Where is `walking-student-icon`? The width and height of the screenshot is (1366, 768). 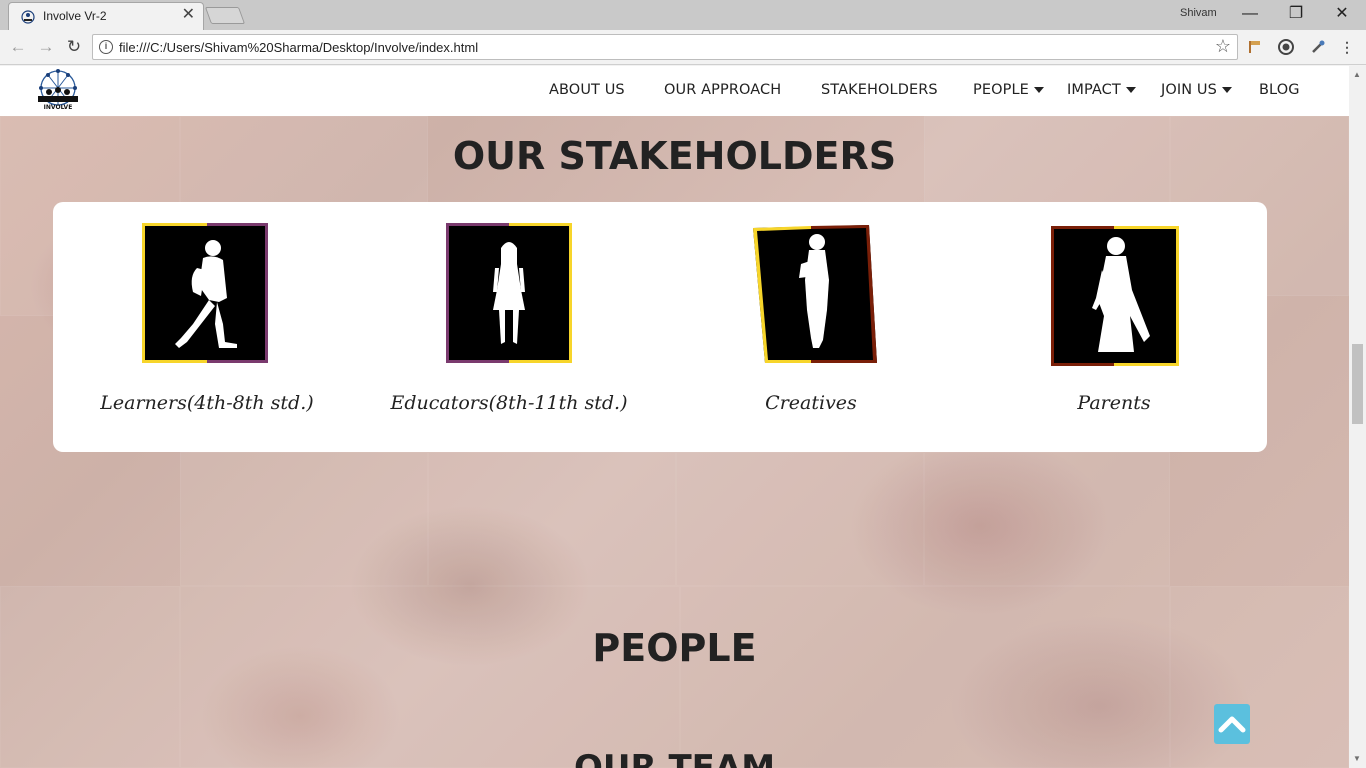
walking-student-icon is located at coordinates (205, 293).